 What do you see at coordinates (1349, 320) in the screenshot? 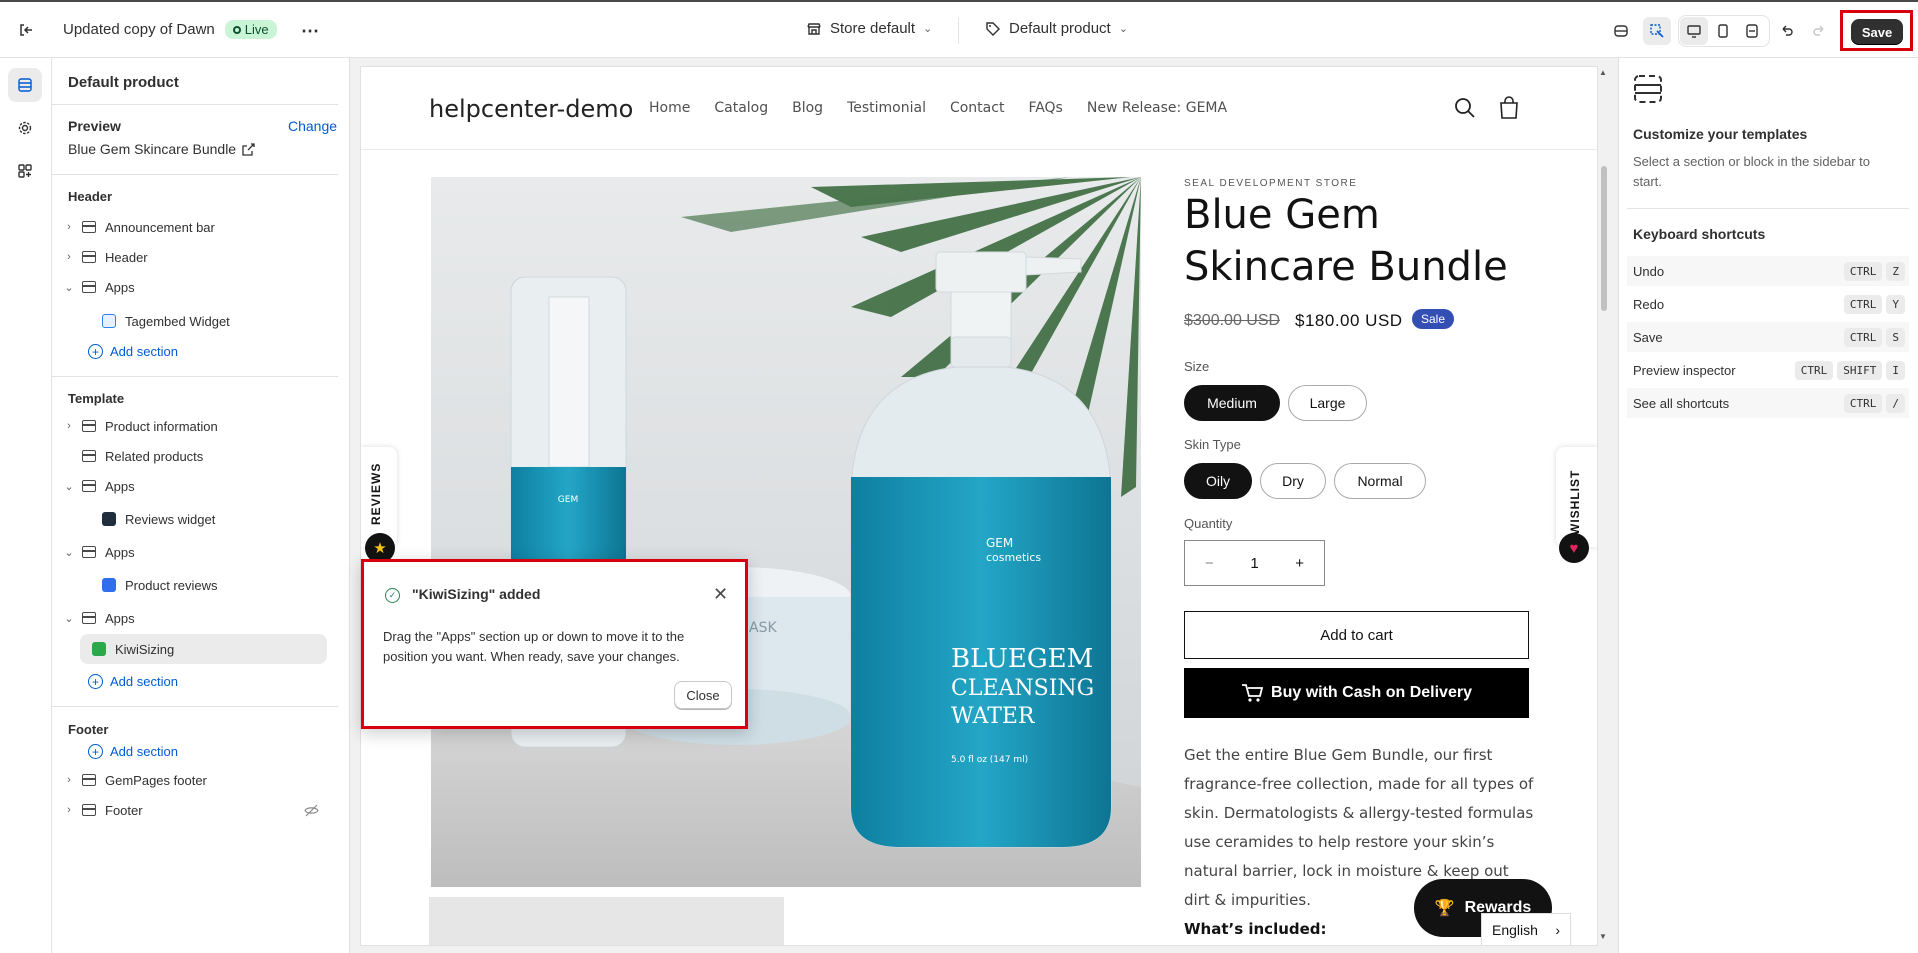
I see `sale-price: $180.00 USD` at bounding box center [1349, 320].